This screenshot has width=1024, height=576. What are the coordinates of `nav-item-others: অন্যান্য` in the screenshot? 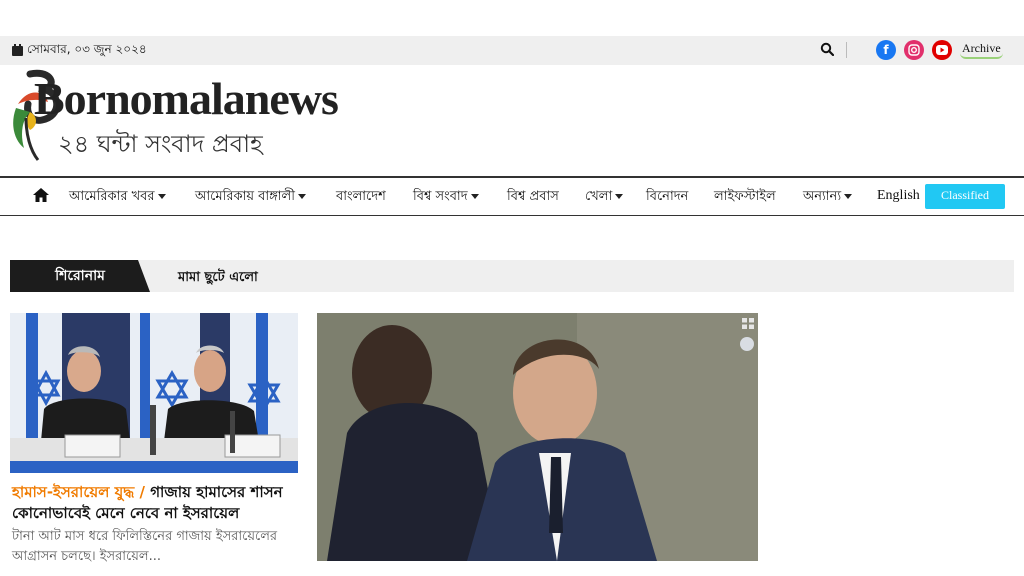 It's located at (828, 197).